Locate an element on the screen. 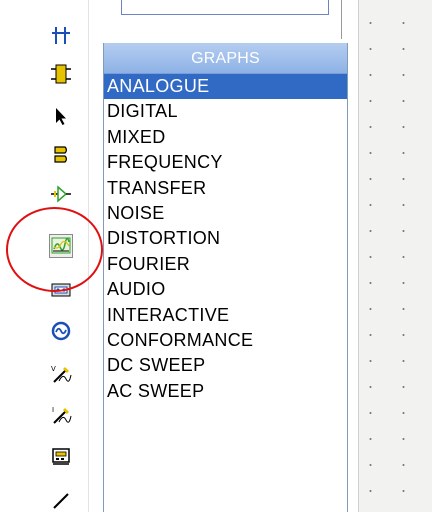 The height and width of the screenshot is (512, 432). junction-dot-tool-button is located at coordinates (61, 35).